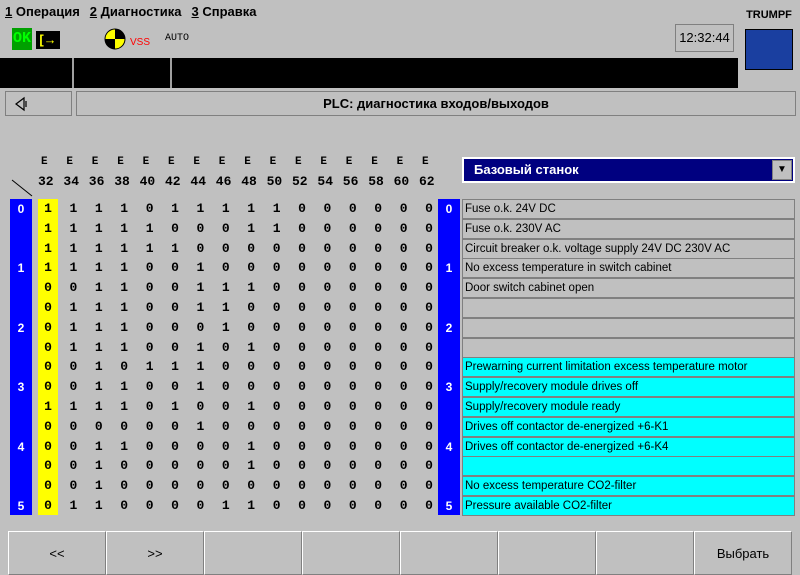 This screenshot has width=800, height=575. What do you see at coordinates (628, 486) in the screenshot?
I see `description-row: No excess temperature CO2-filter` at bounding box center [628, 486].